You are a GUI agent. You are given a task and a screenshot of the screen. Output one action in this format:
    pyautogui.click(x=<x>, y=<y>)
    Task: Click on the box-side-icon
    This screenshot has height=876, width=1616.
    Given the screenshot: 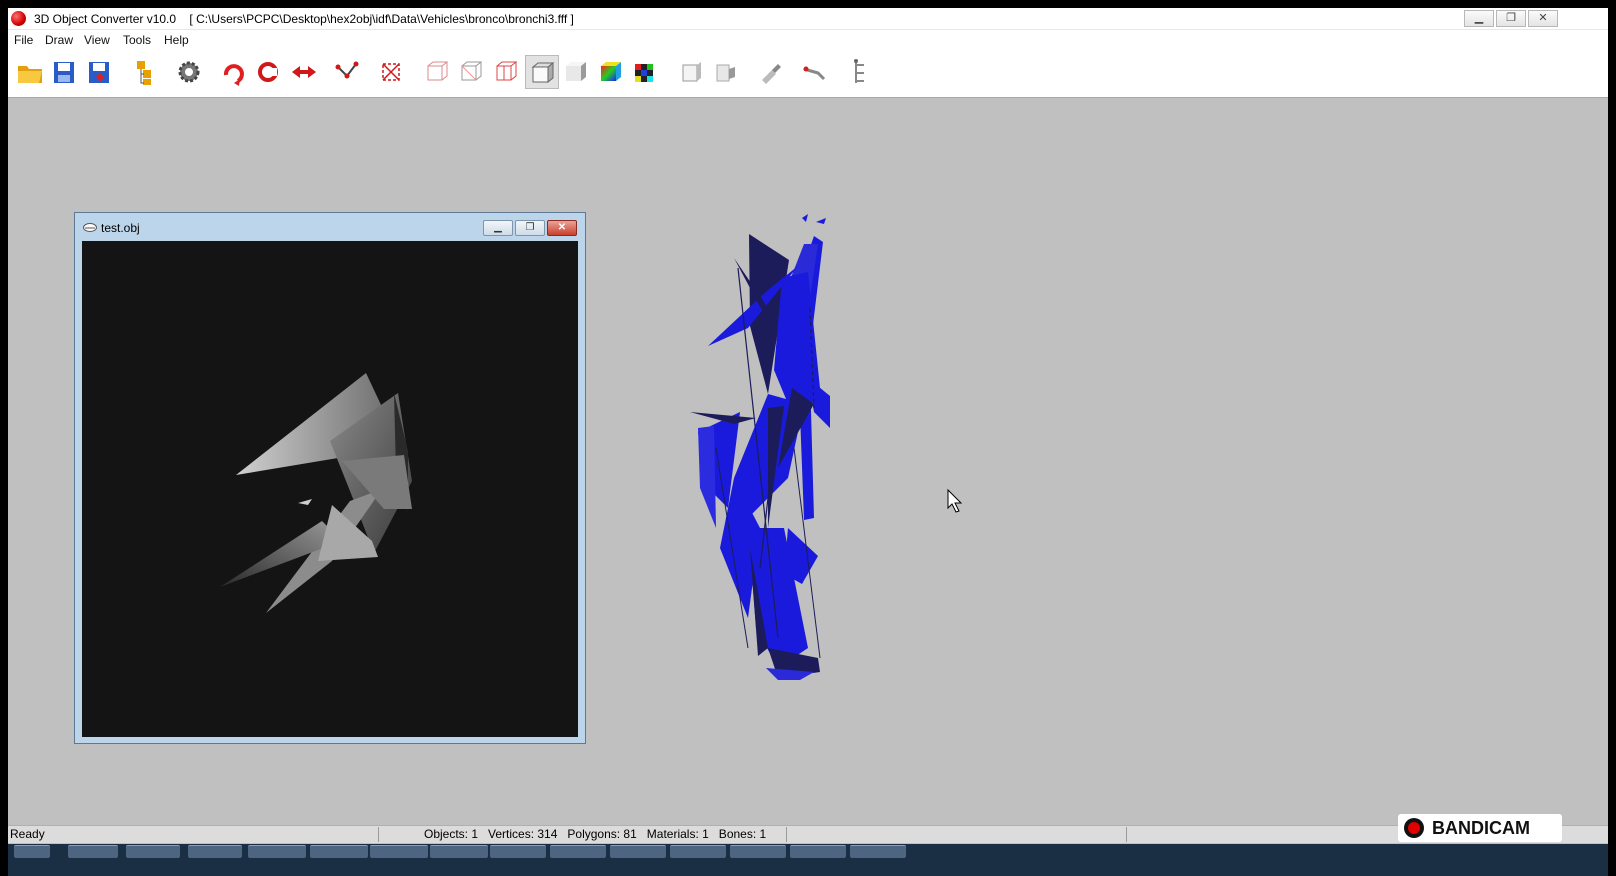 What is the action you would take?
    pyautogui.click(x=725, y=72)
    